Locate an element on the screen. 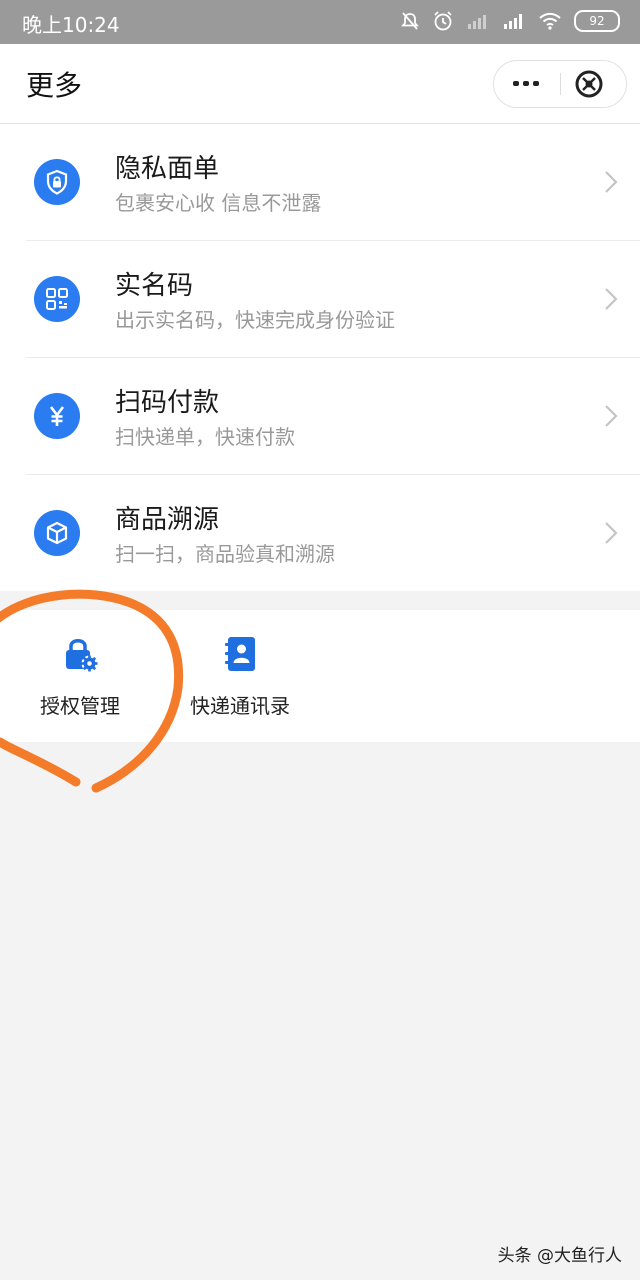 This screenshot has width=640, height=1280. list-item-subtitle: 扫快递单，快速付款 is located at coordinates (205, 437).